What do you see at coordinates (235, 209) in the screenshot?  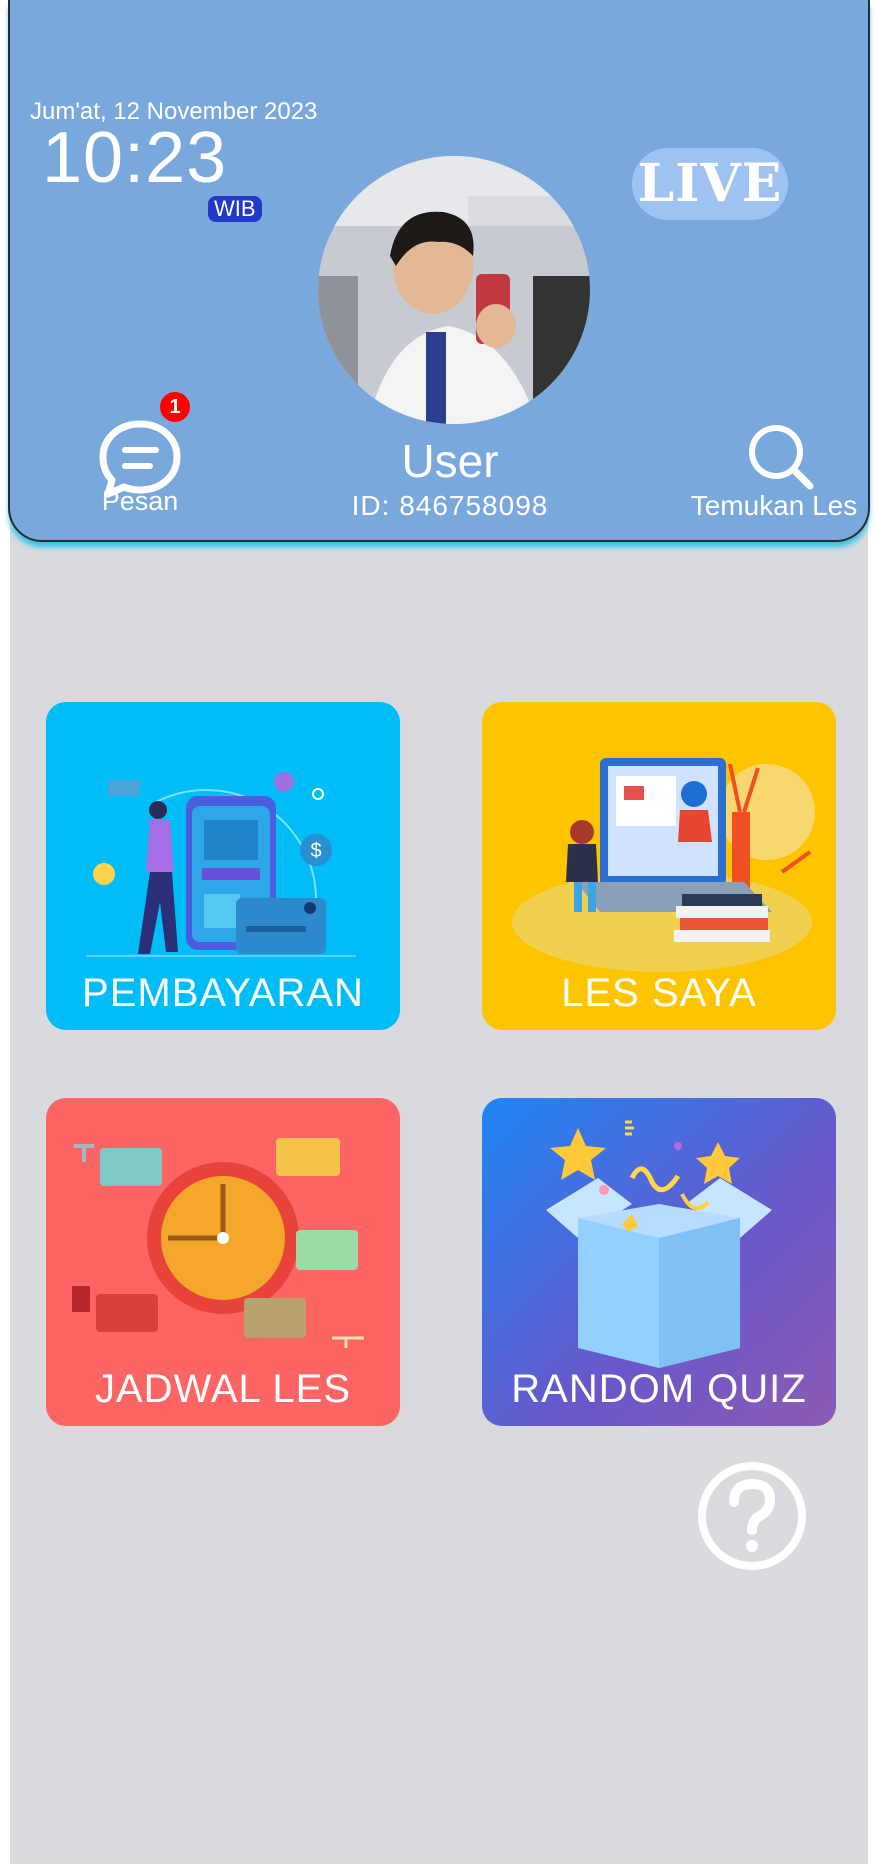 I see `timezone-badge: WIB` at bounding box center [235, 209].